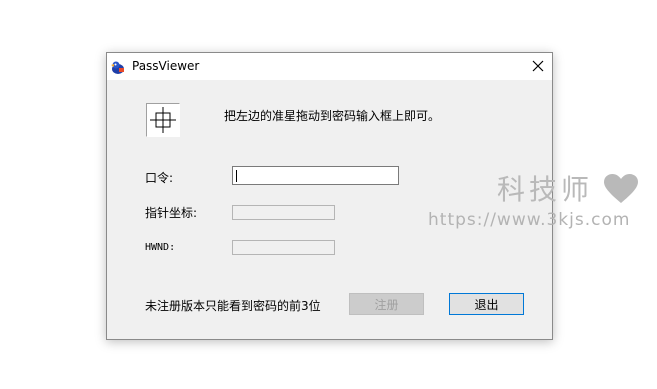  I want to click on title-bar: PassViewer, so click(329, 66).